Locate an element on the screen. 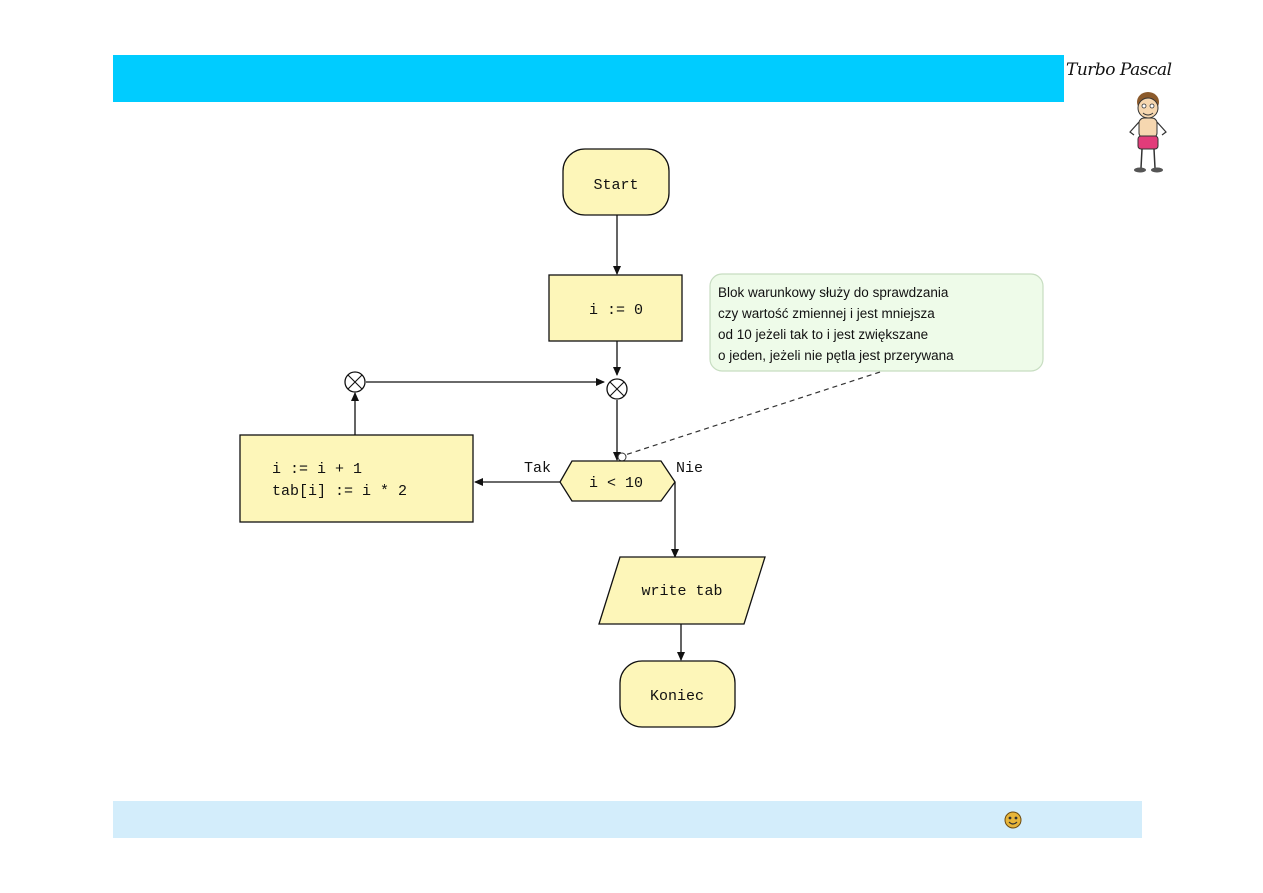 This screenshot has width=1263, height=893. init-process: i := 0 is located at coordinates (615, 308).